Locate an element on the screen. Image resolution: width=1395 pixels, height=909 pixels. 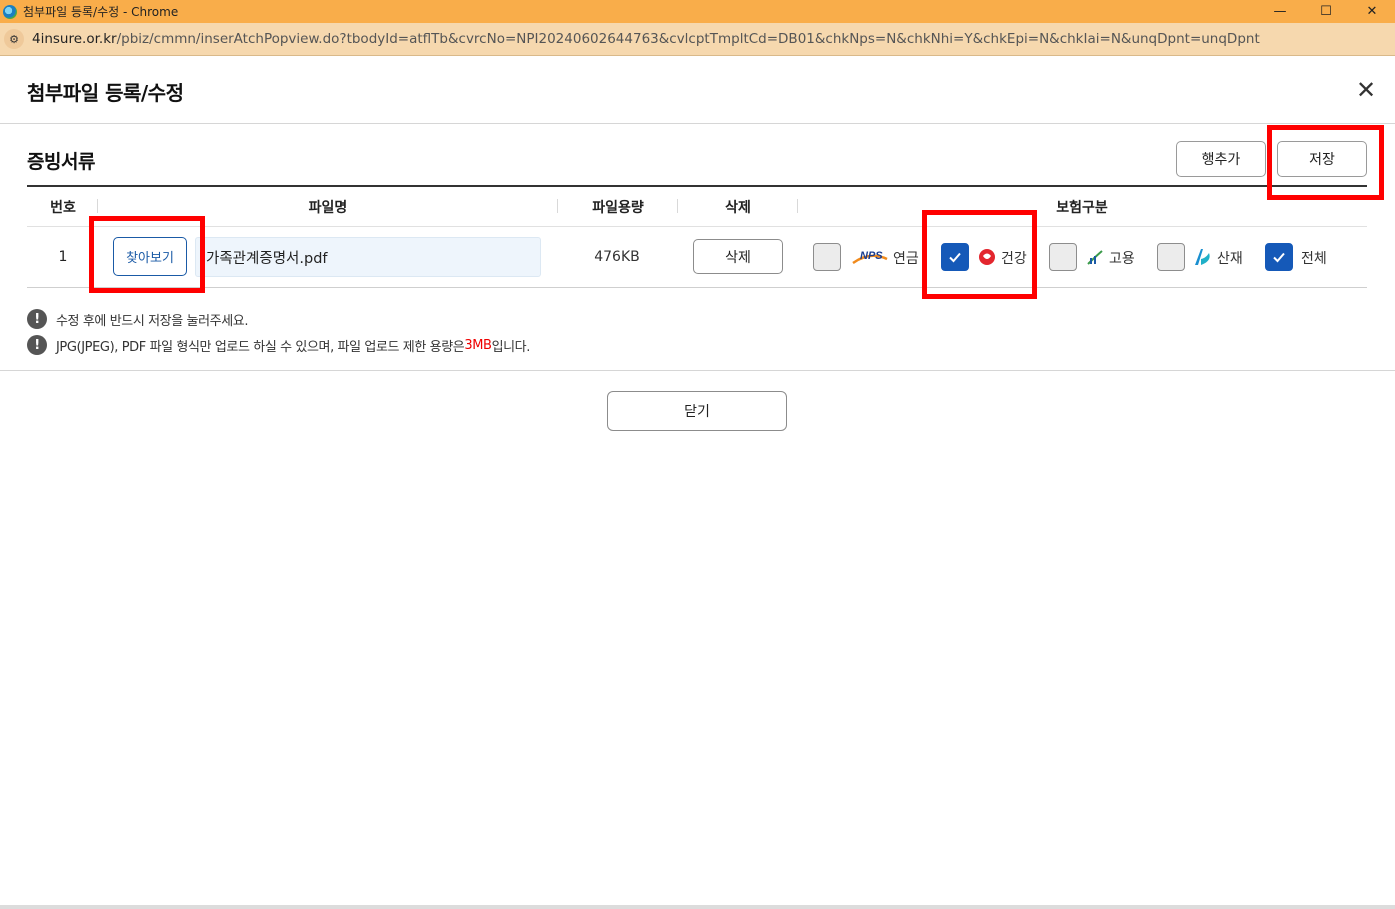
insurance-label-industrial: 산재 is located at coordinates (1230, 259).